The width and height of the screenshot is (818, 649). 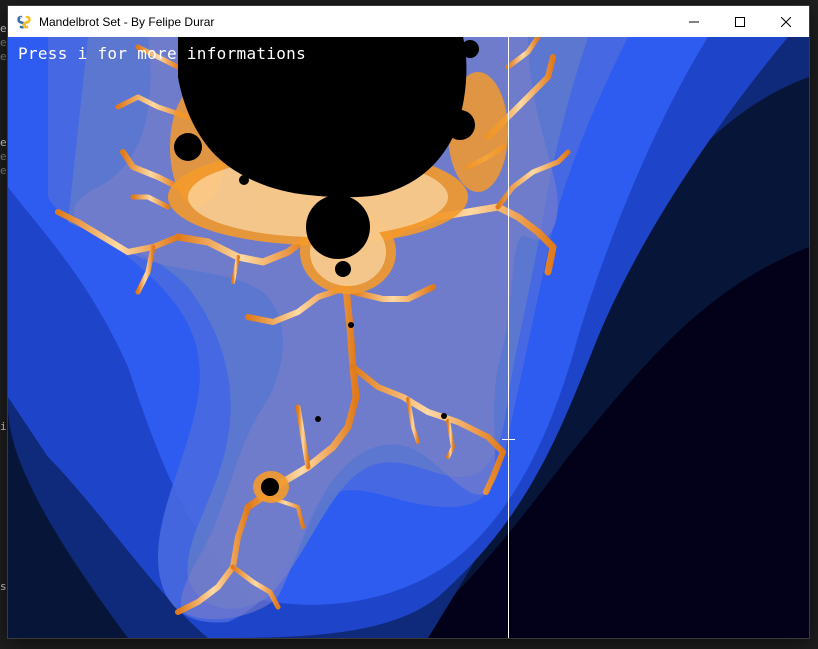 I want to click on crosshair-vertical-line, so click(x=508, y=337).